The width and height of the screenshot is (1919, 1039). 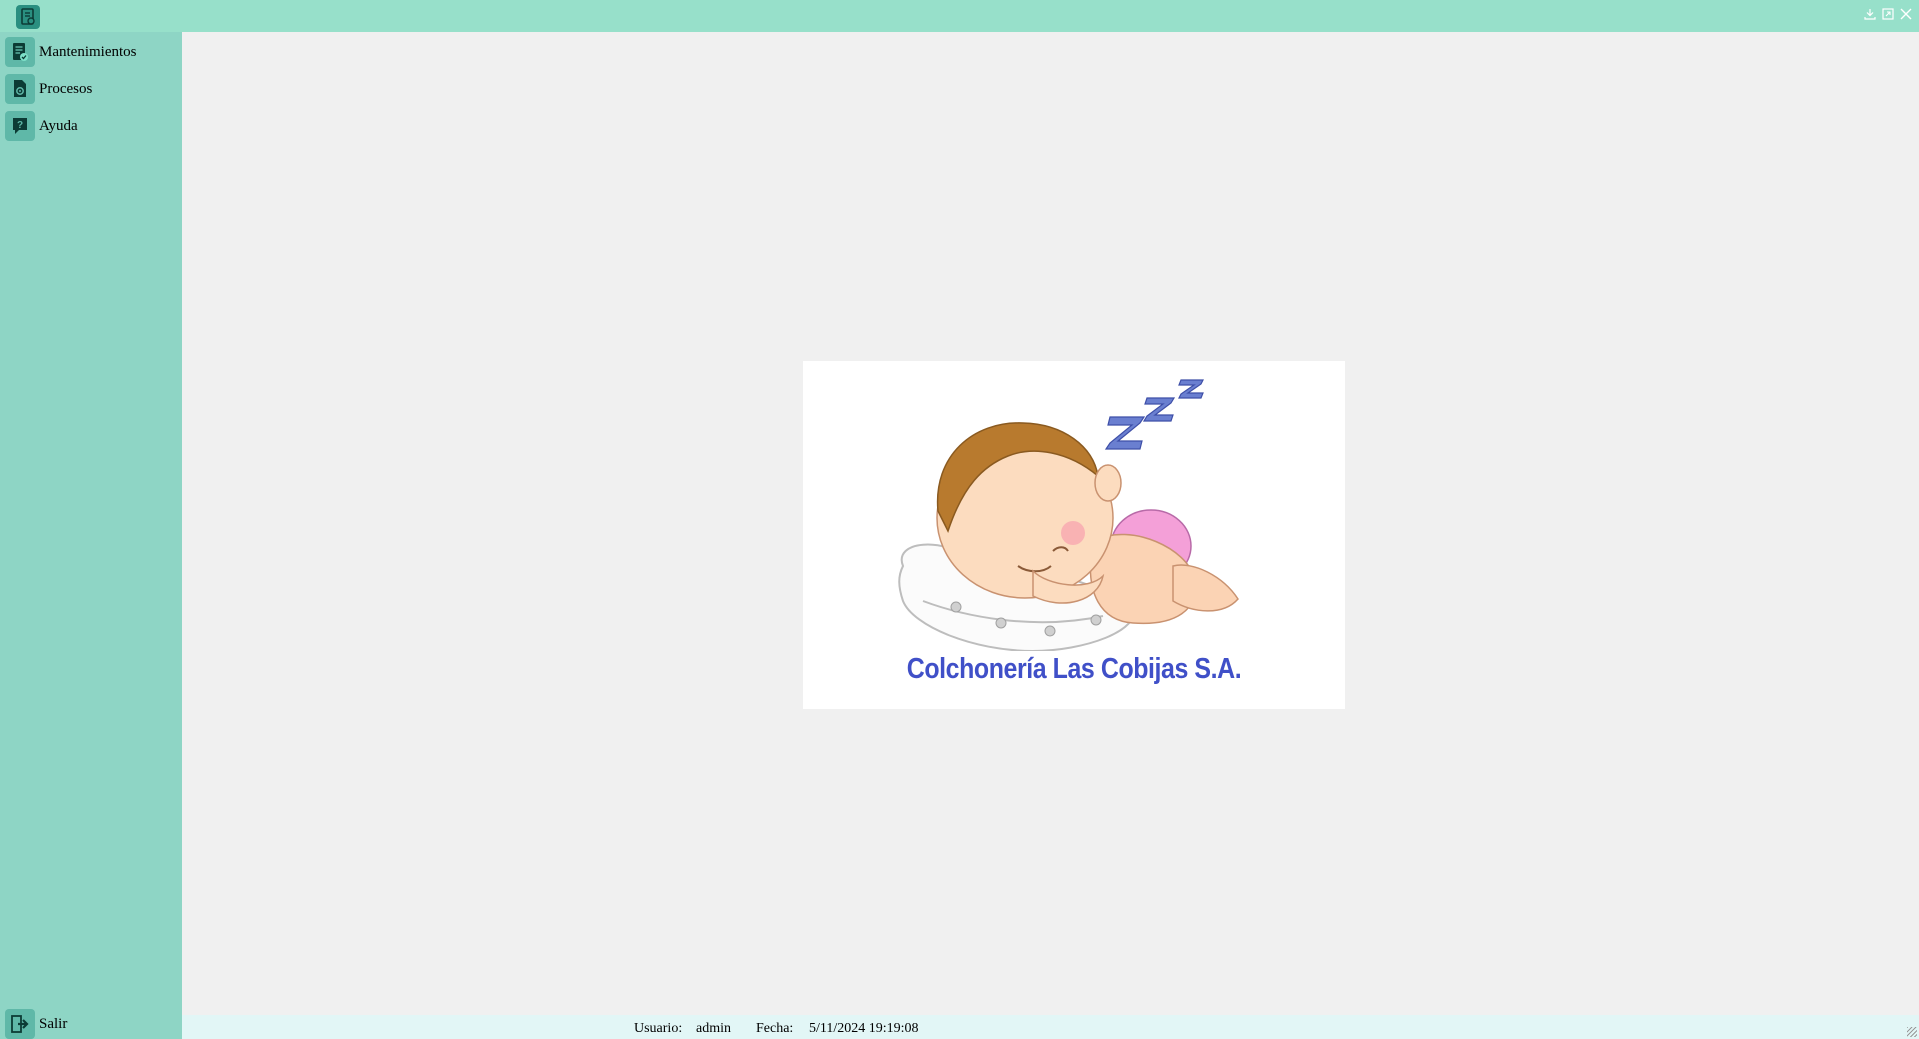 I want to click on sidebar-item-procesos: Procesos, so click(x=91, y=89).